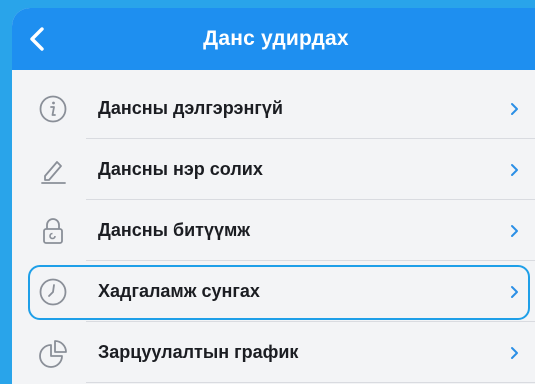 This screenshot has height=384, width=535. I want to click on back-button, so click(37, 39).